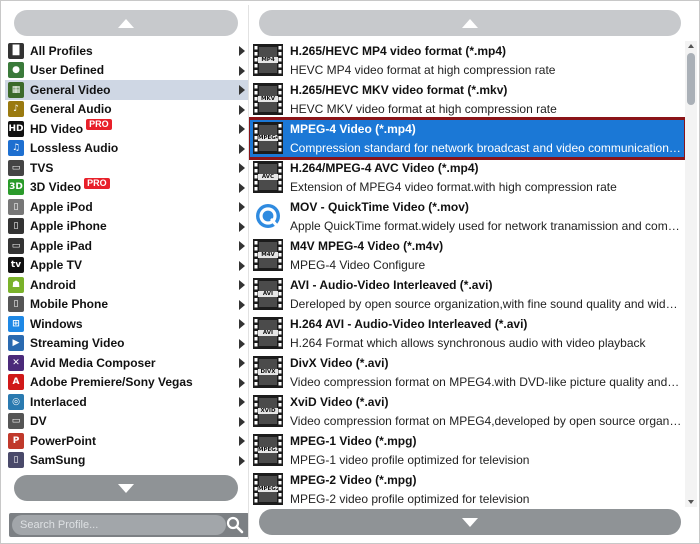 The width and height of the screenshot is (700, 544). Describe the element at coordinates (16, 304) in the screenshot. I see `mobile-phone-icon: ▯` at that location.